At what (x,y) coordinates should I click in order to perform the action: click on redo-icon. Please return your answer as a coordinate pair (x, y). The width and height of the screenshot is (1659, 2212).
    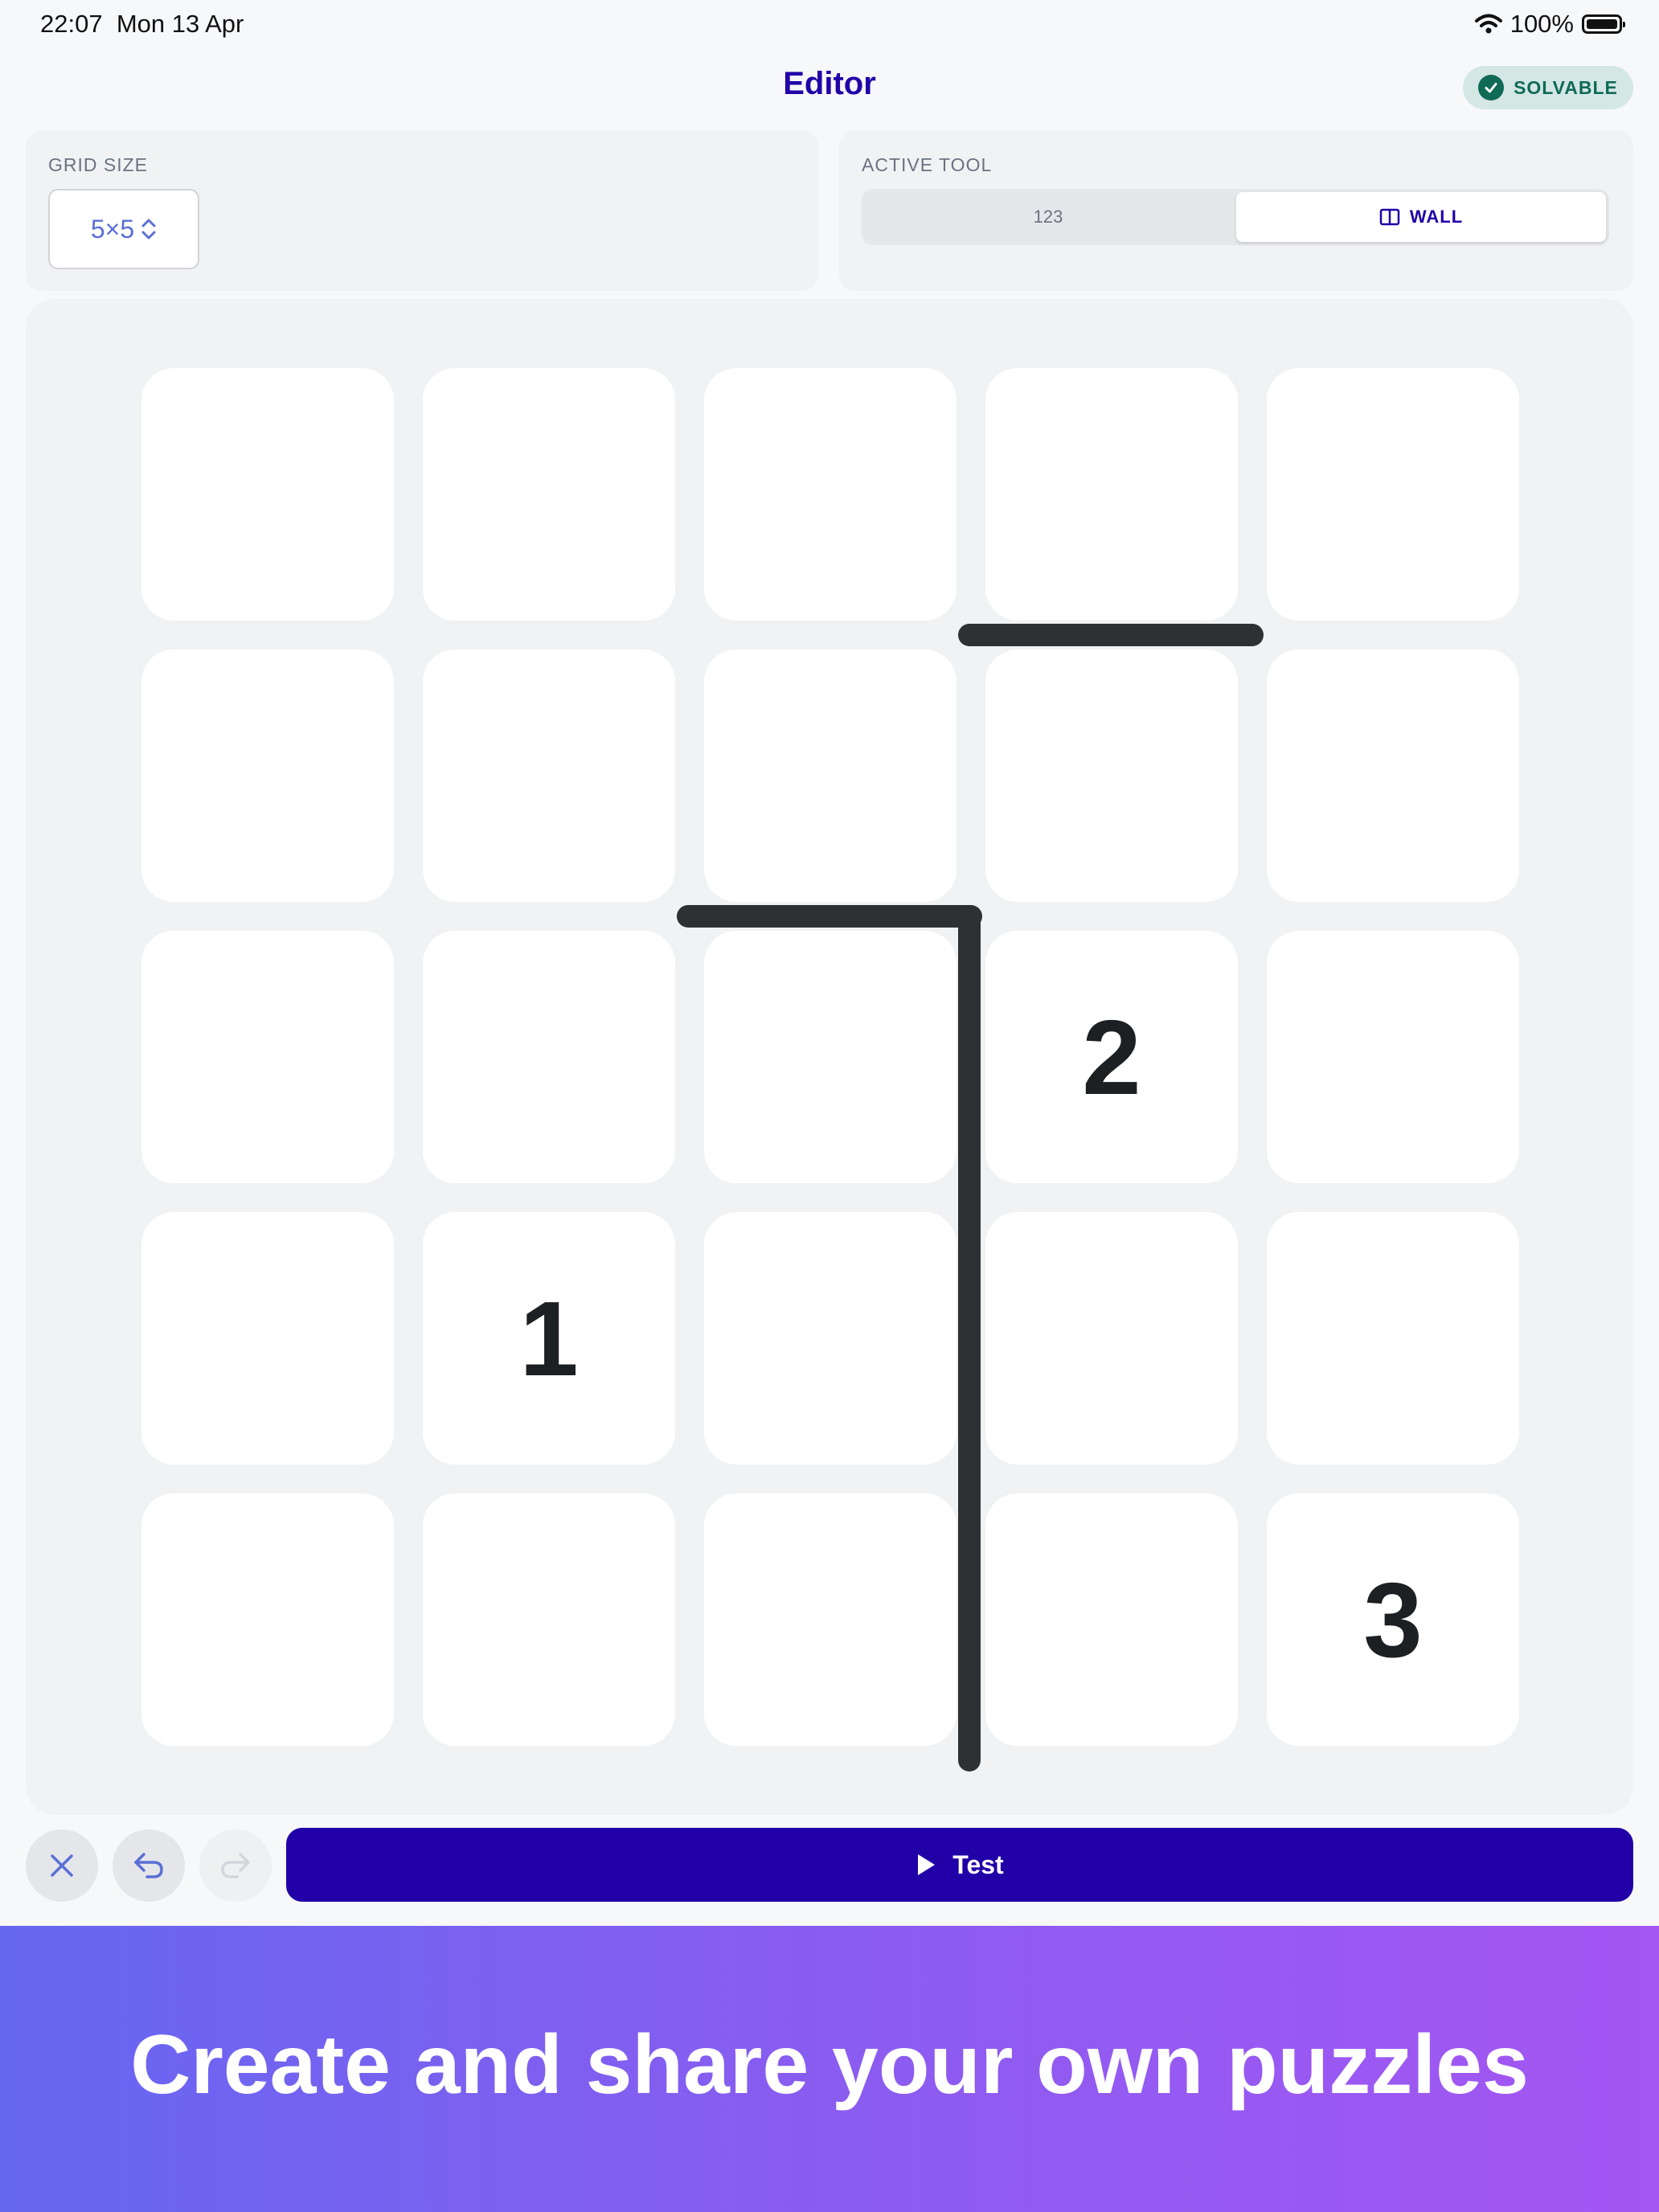
    Looking at the image, I should click on (235, 1865).